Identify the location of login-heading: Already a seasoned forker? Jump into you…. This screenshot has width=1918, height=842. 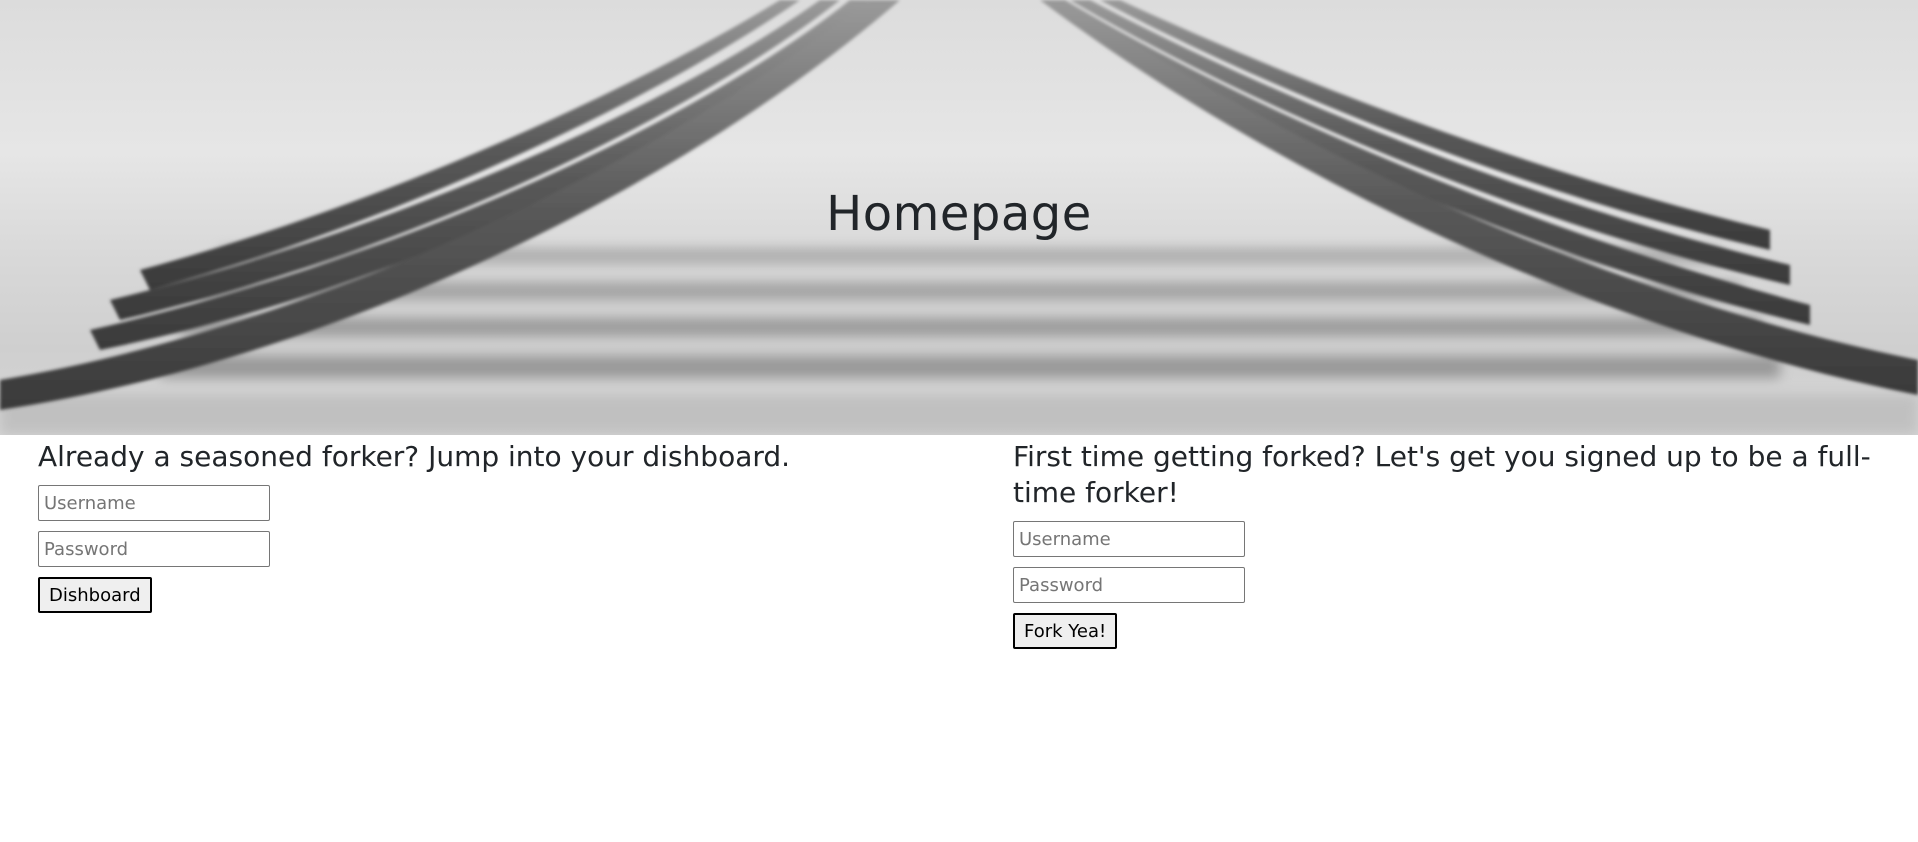
(414, 456).